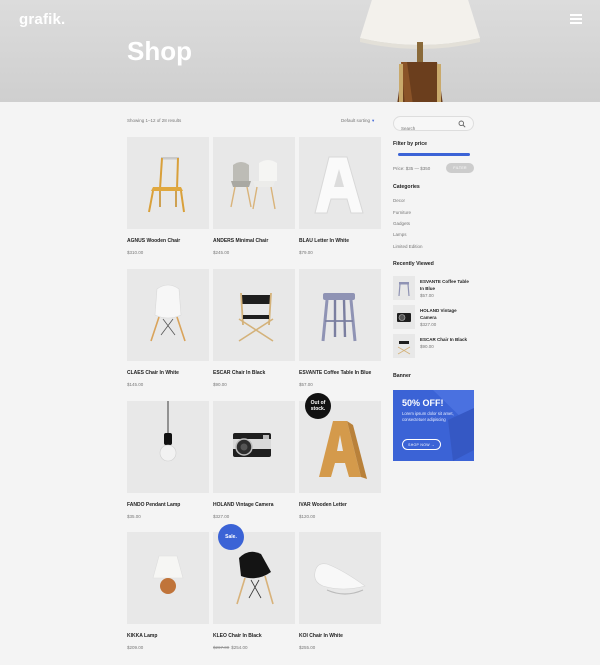 The width and height of the screenshot is (600, 665). Describe the element at coordinates (254, 505) in the screenshot. I see `product-name: HOLAND Vintage Camera` at that location.